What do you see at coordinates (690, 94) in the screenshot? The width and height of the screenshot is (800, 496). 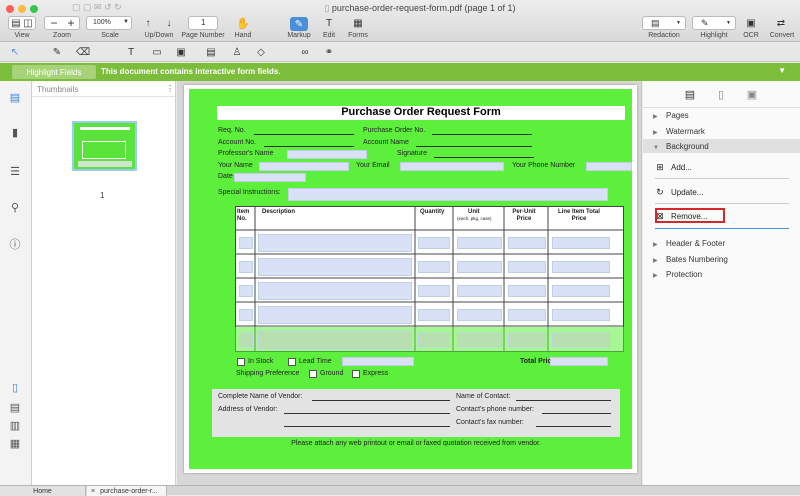 I see `page-tools-tab-icon: ▤` at bounding box center [690, 94].